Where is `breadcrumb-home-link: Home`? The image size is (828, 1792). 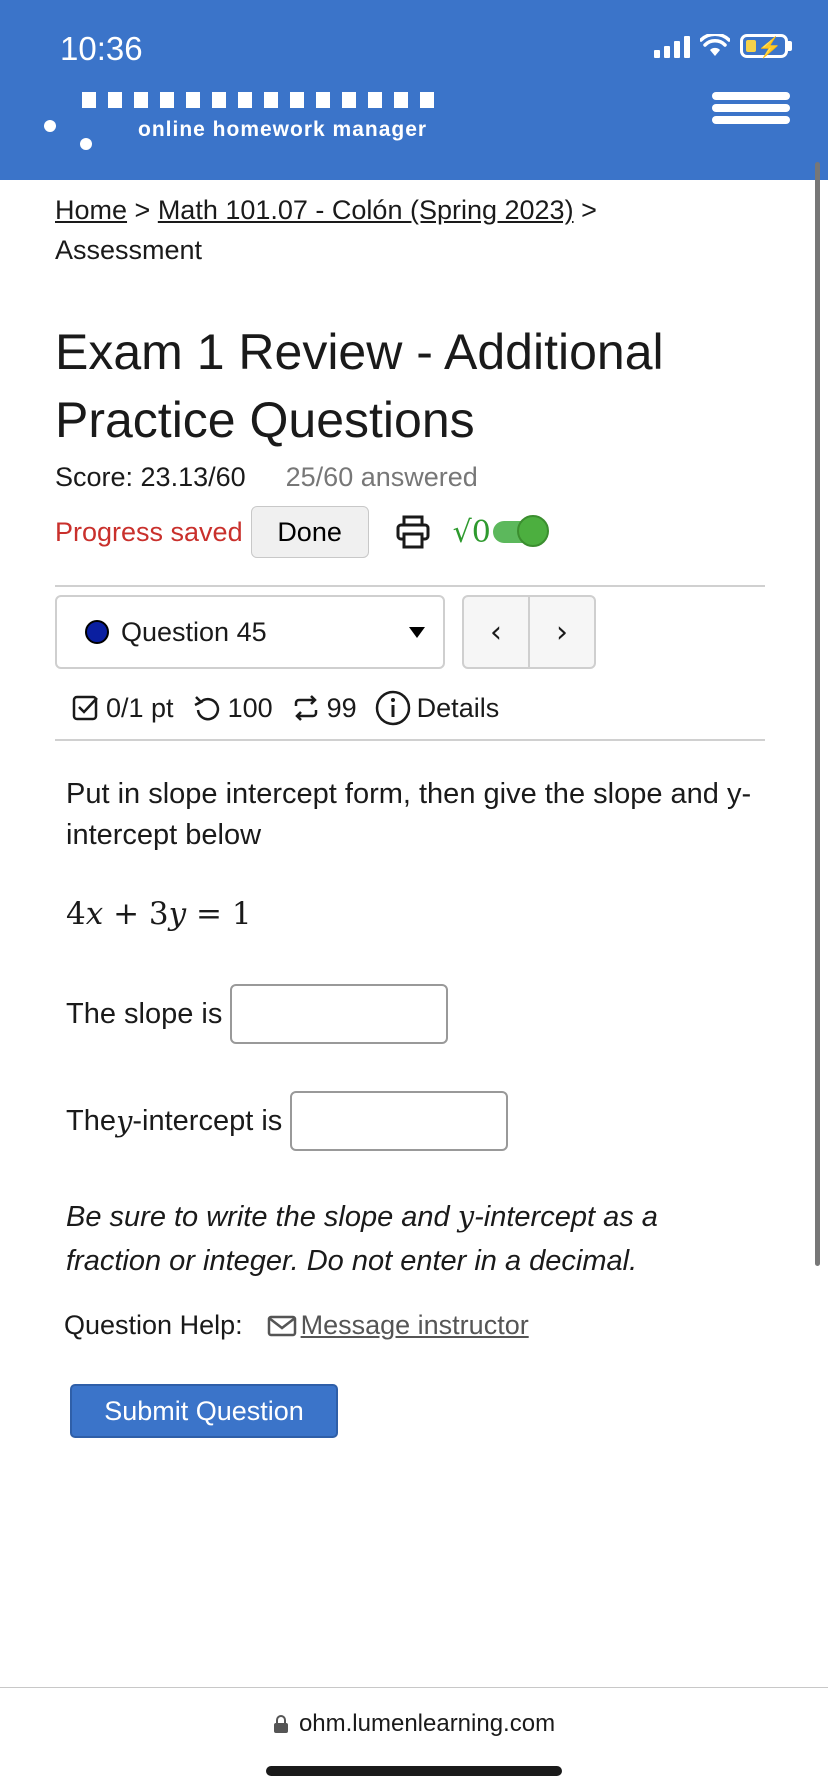 breadcrumb-home-link: Home is located at coordinates (91, 210).